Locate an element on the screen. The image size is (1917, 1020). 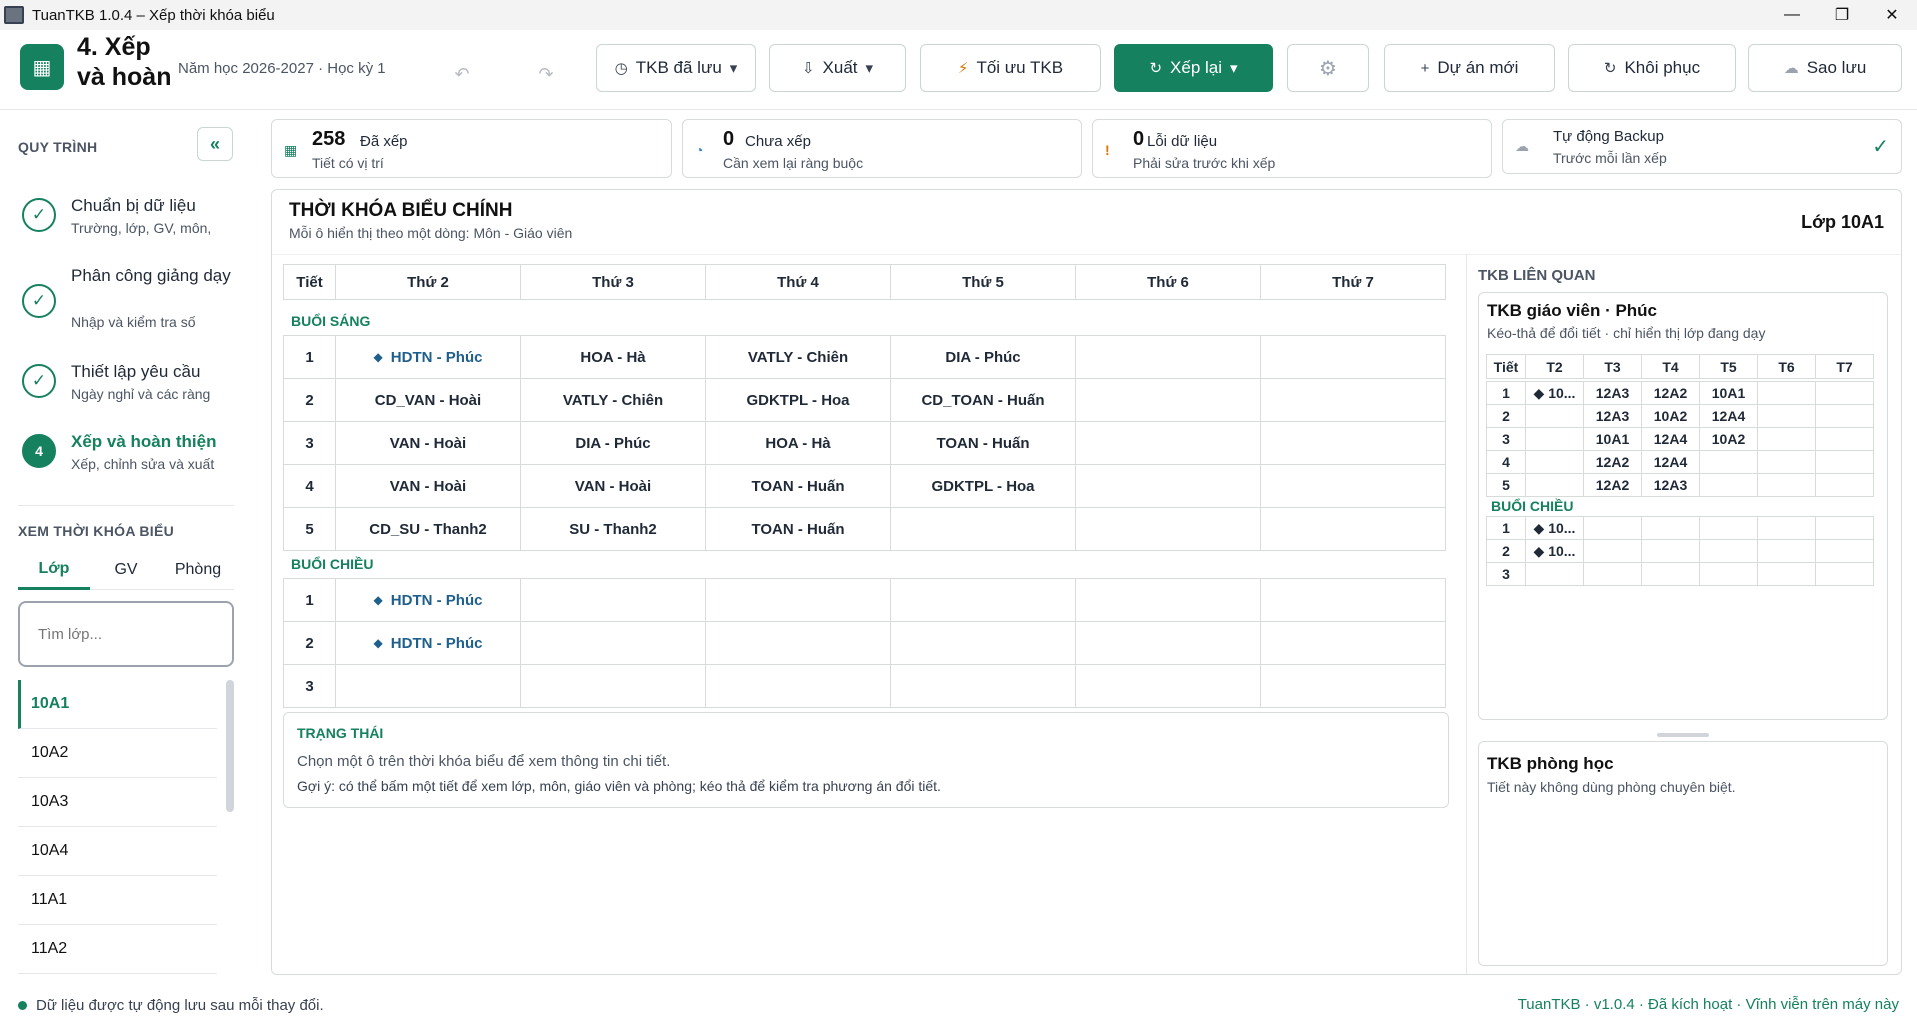
backup-button: ☁ Sao lưu is located at coordinates (1825, 68).